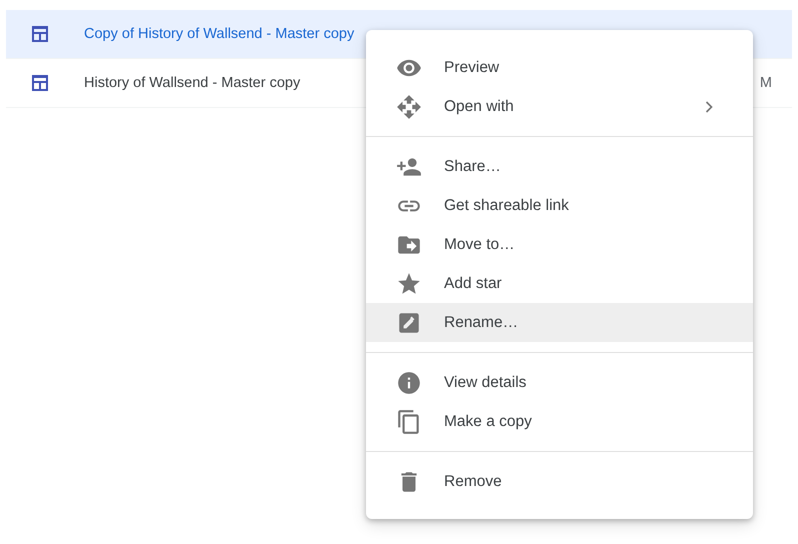 The width and height of the screenshot is (798, 544). Describe the element at coordinates (409, 421) in the screenshot. I see `copy-icon` at that location.